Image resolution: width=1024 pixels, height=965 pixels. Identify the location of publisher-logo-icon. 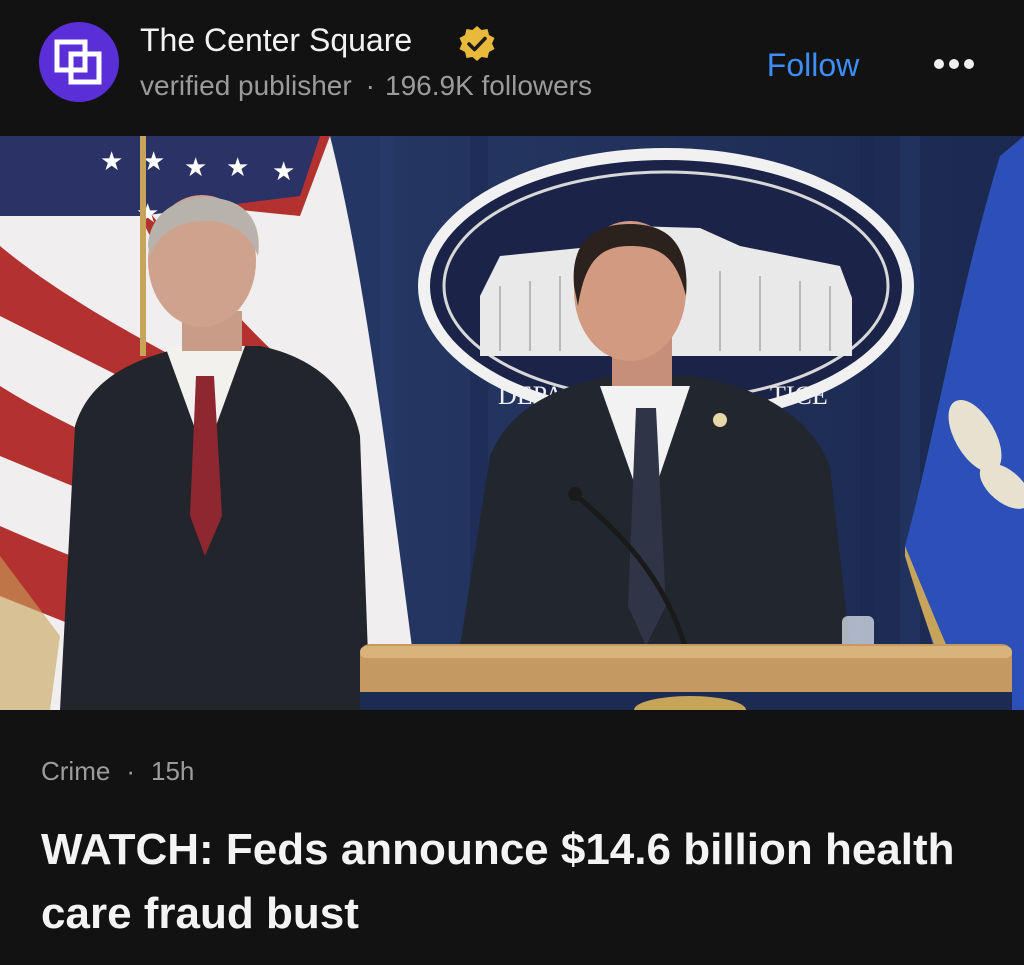
(78, 62).